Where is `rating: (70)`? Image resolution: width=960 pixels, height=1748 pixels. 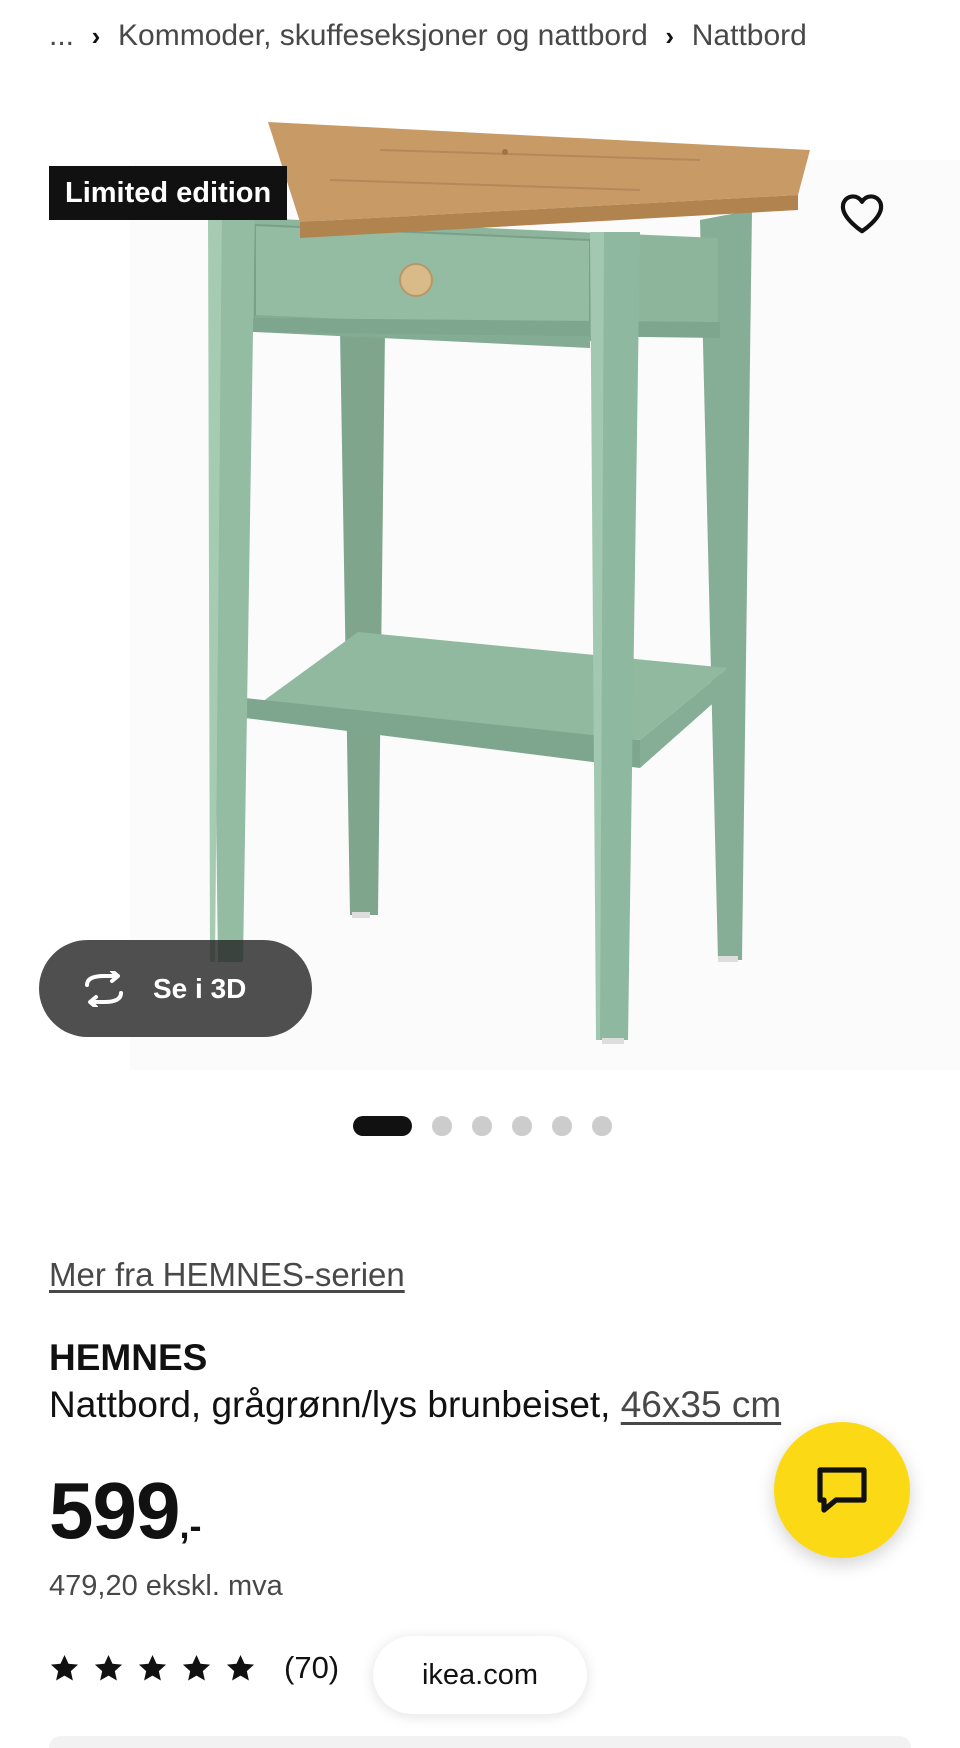 rating: (70) is located at coordinates (194, 1668).